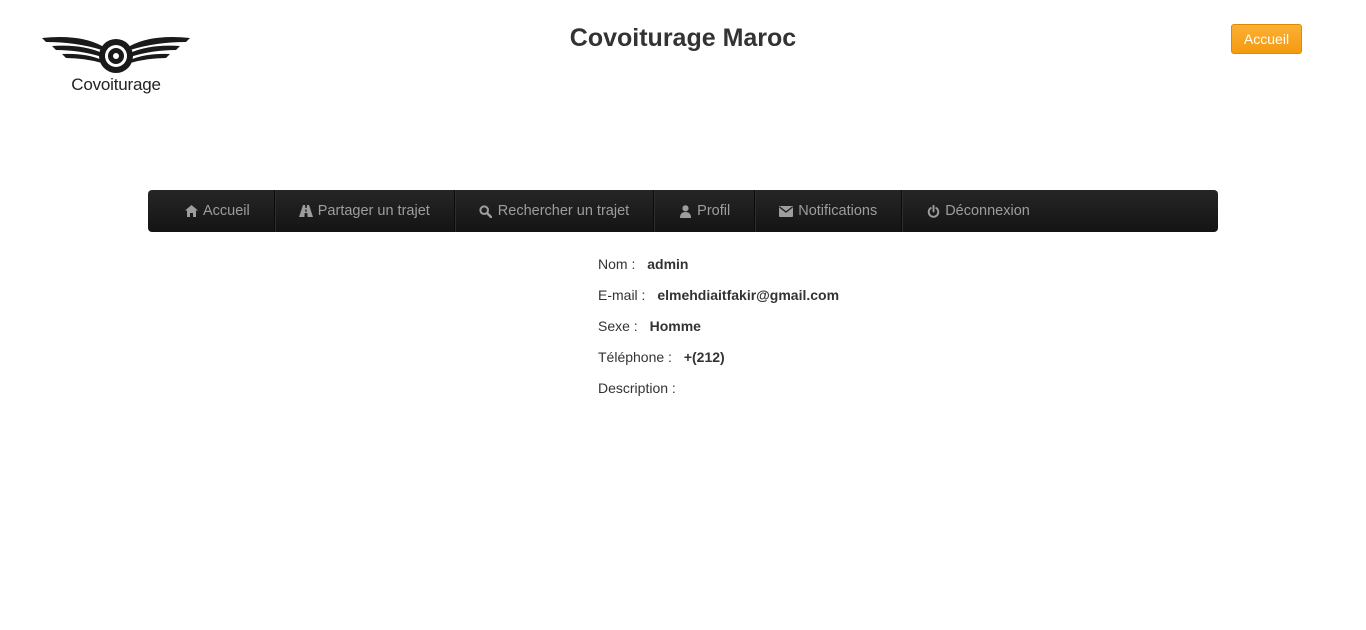  Describe the element at coordinates (617, 264) in the screenshot. I see `name-label: Nom :` at that location.